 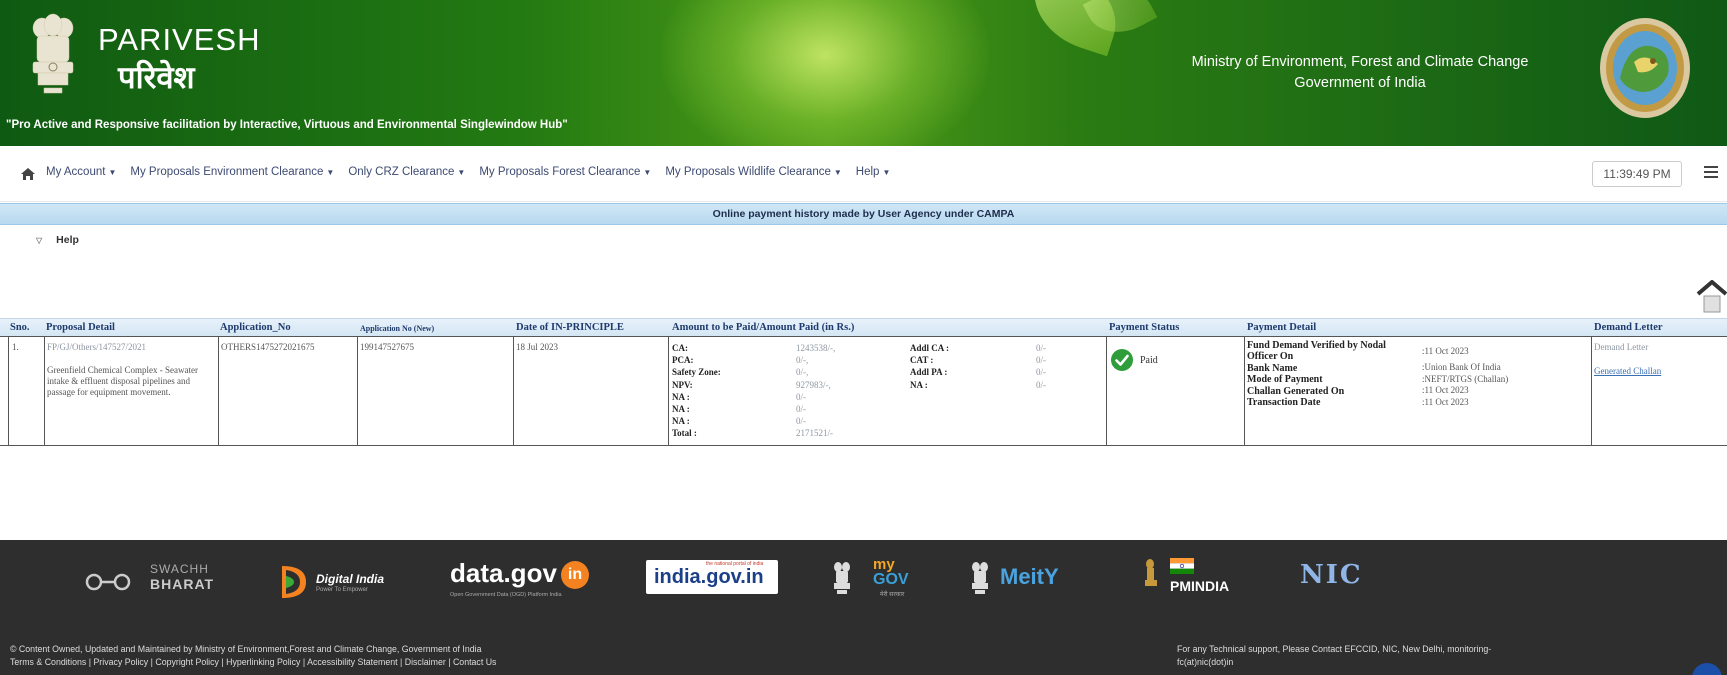 I want to click on nav-crz-clearance: Only CRZ Clearance ▼, so click(x=406, y=172).